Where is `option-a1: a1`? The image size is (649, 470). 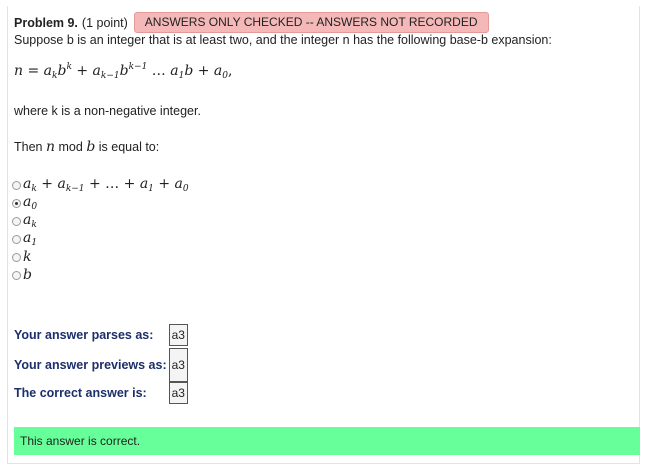 option-a1: a1 is located at coordinates (100, 239).